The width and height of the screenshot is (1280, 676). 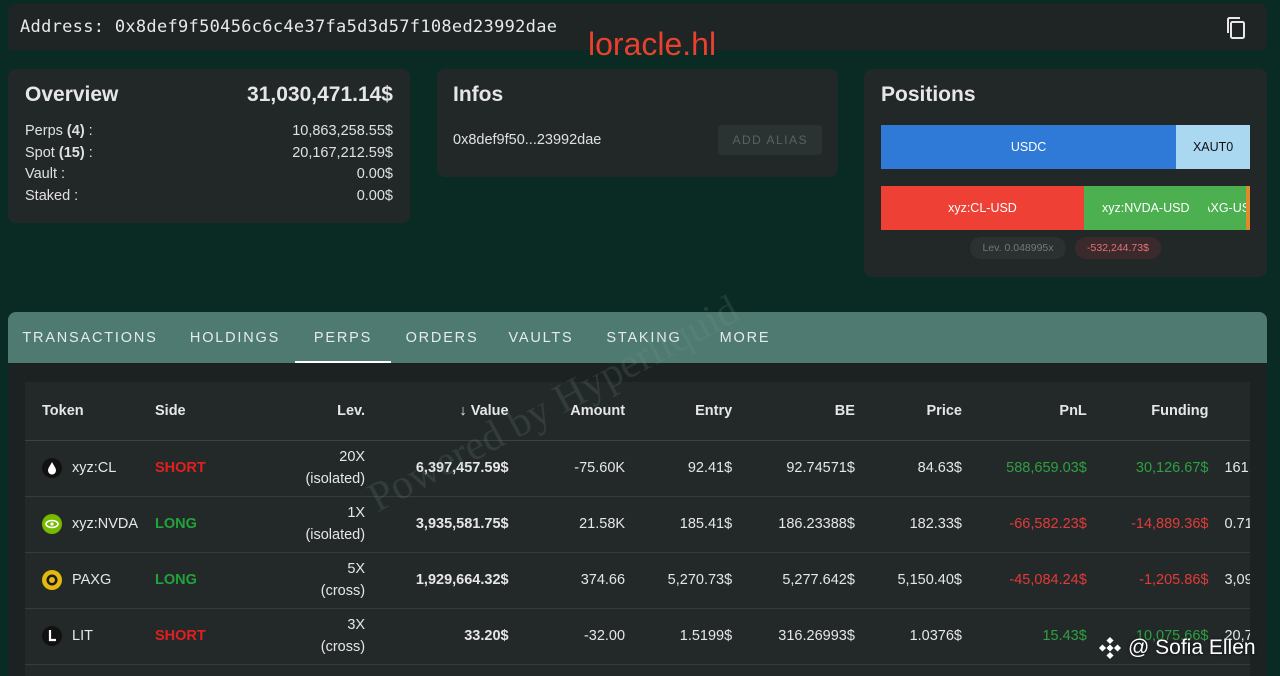 I want to click on token-name: PAXG, so click(x=91, y=580).